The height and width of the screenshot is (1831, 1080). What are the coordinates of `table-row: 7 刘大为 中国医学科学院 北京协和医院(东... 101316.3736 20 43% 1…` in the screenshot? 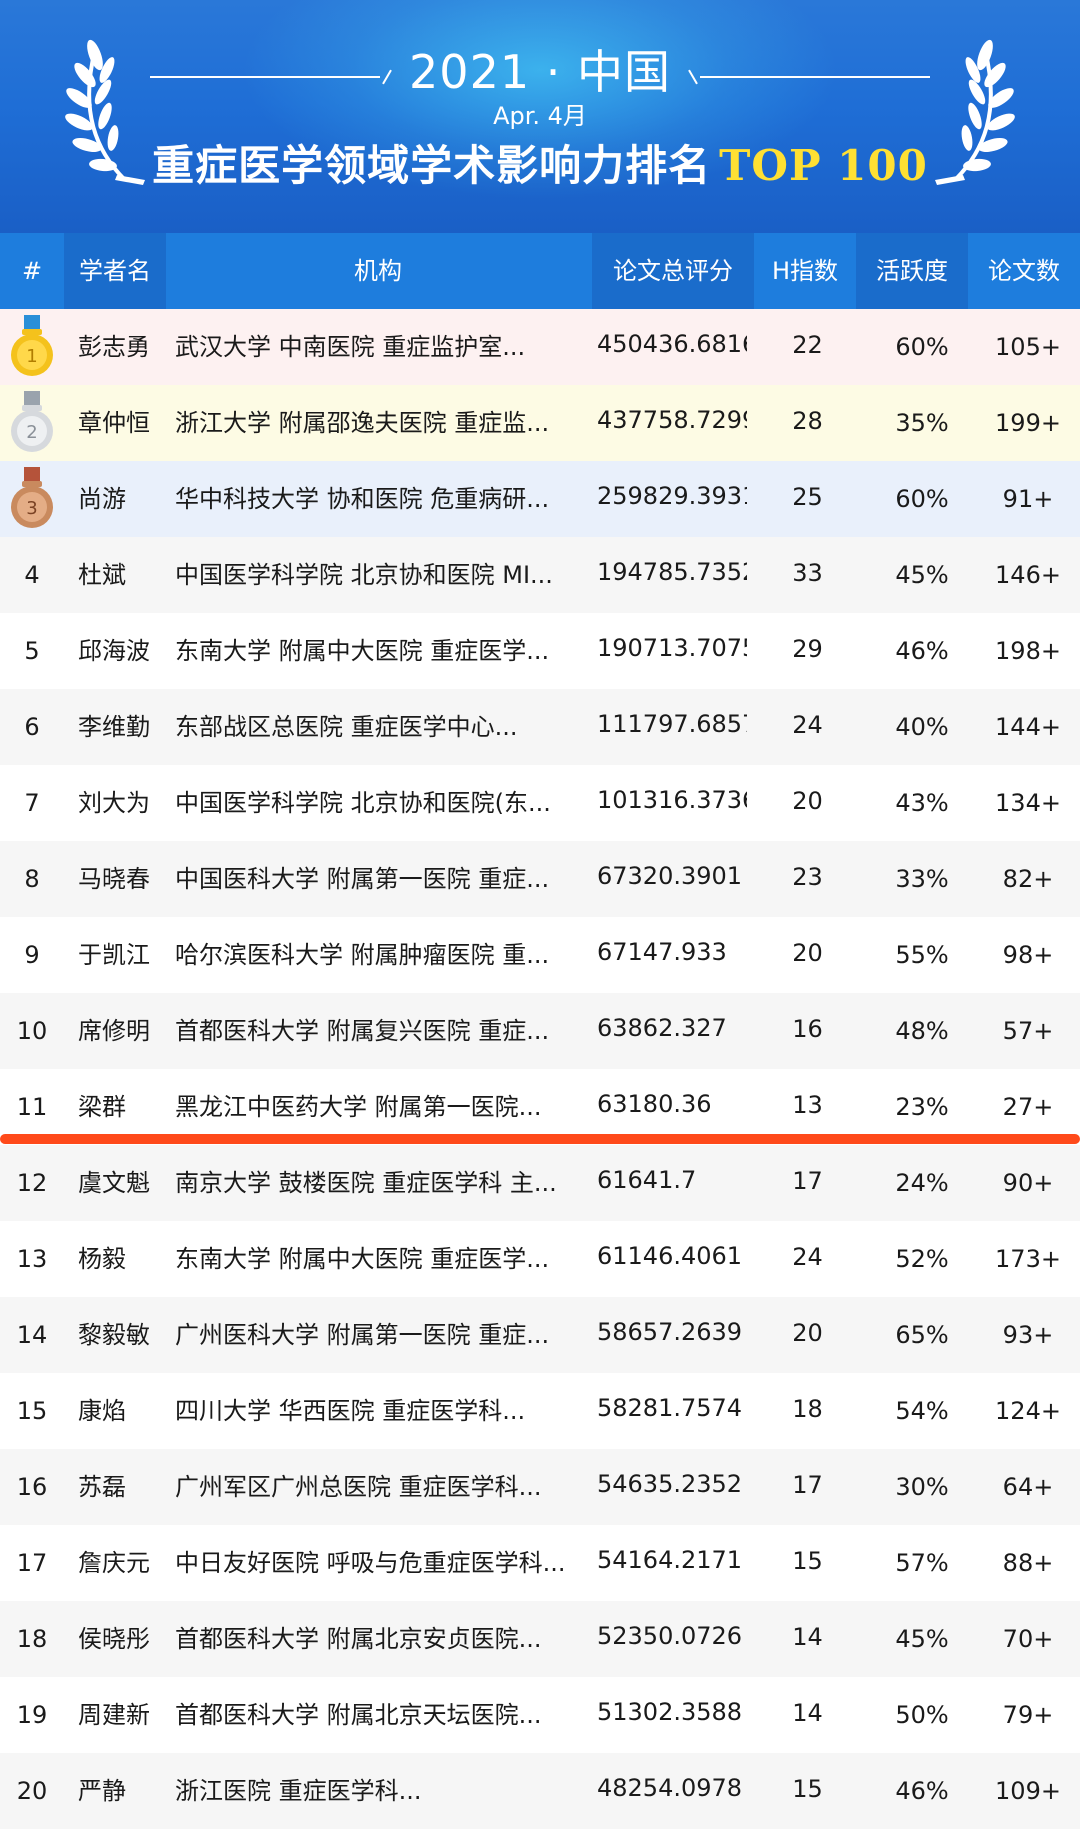 It's located at (540, 803).